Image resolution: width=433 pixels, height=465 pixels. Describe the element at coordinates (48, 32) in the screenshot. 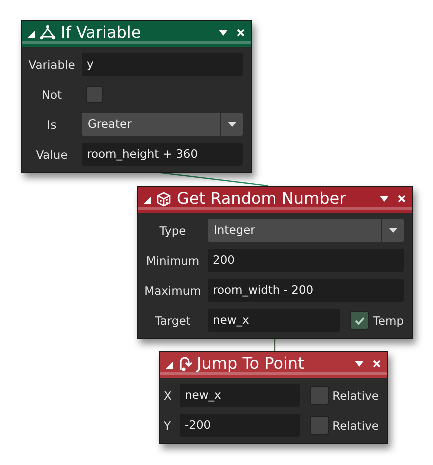

I see `branch-icon` at that location.